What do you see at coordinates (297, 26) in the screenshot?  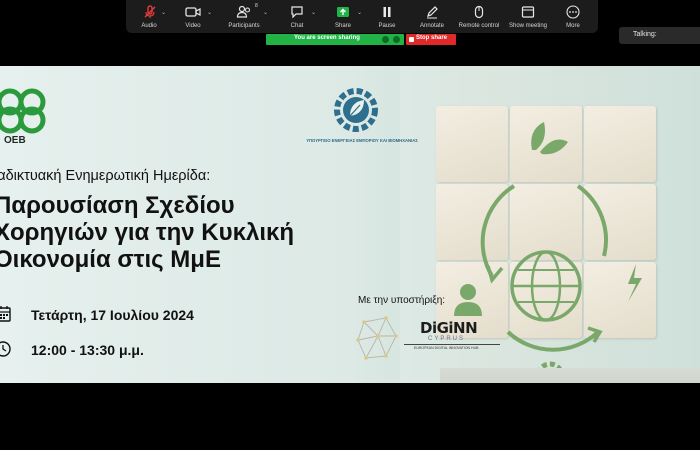 I see `chat-label: Chat` at bounding box center [297, 26].